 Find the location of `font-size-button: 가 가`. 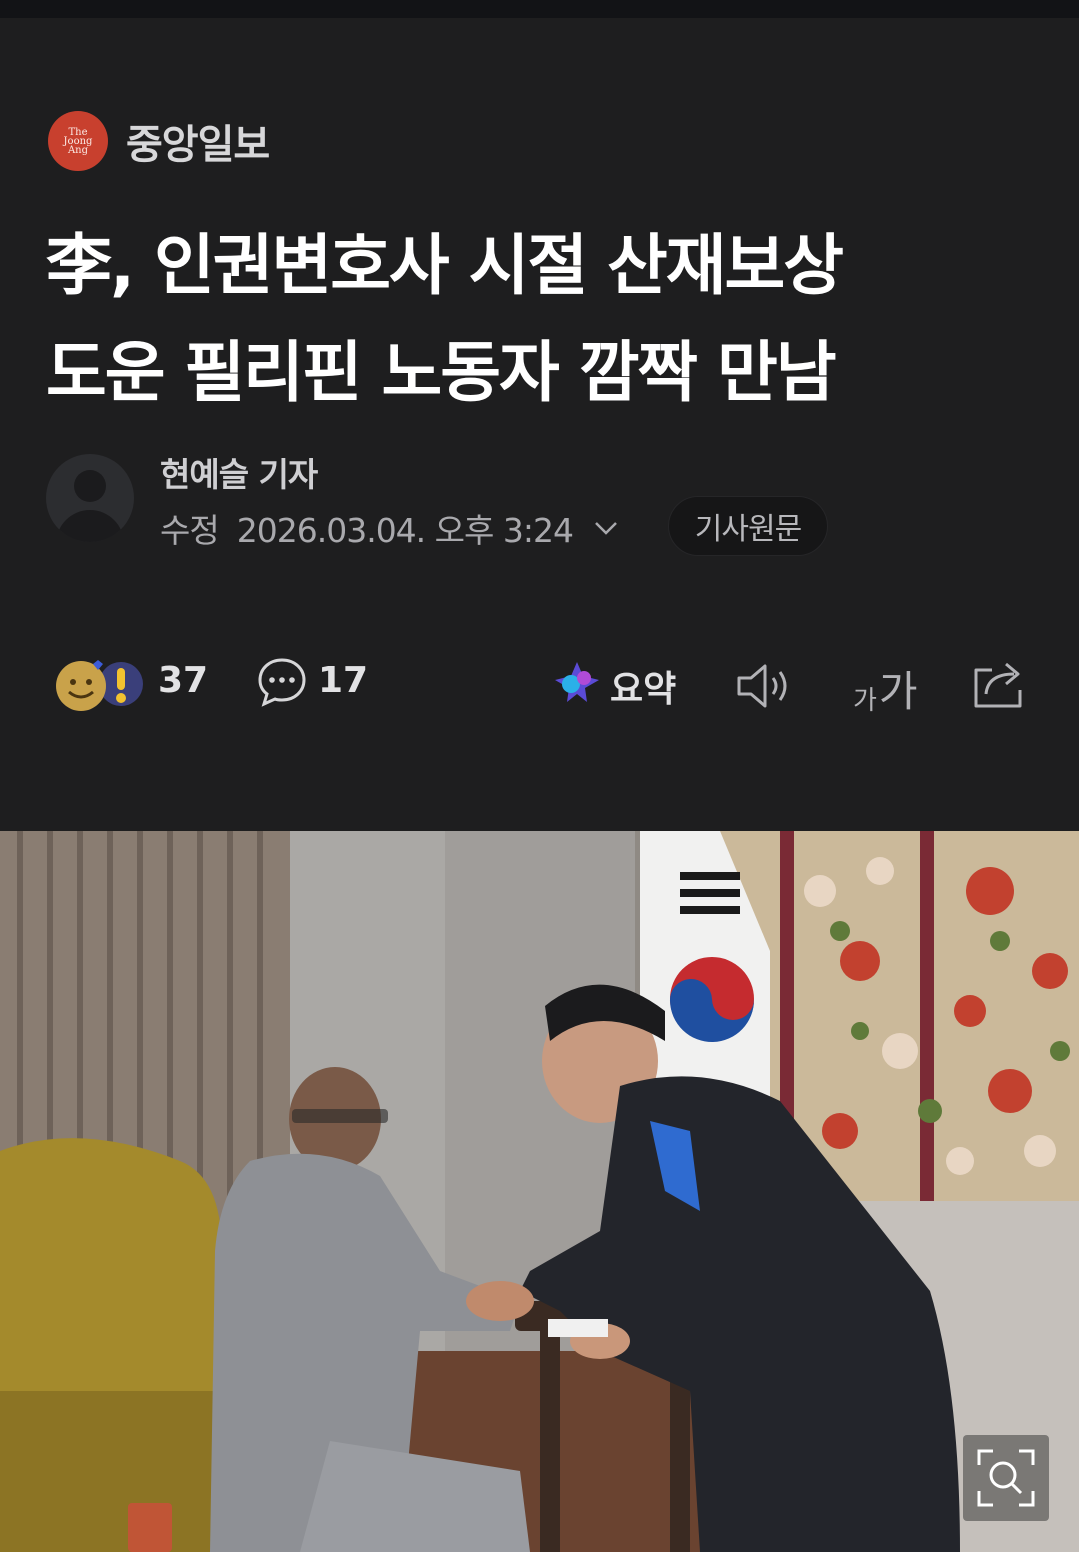

font-size-button: 가 가 is located at coordinates (885, 686).